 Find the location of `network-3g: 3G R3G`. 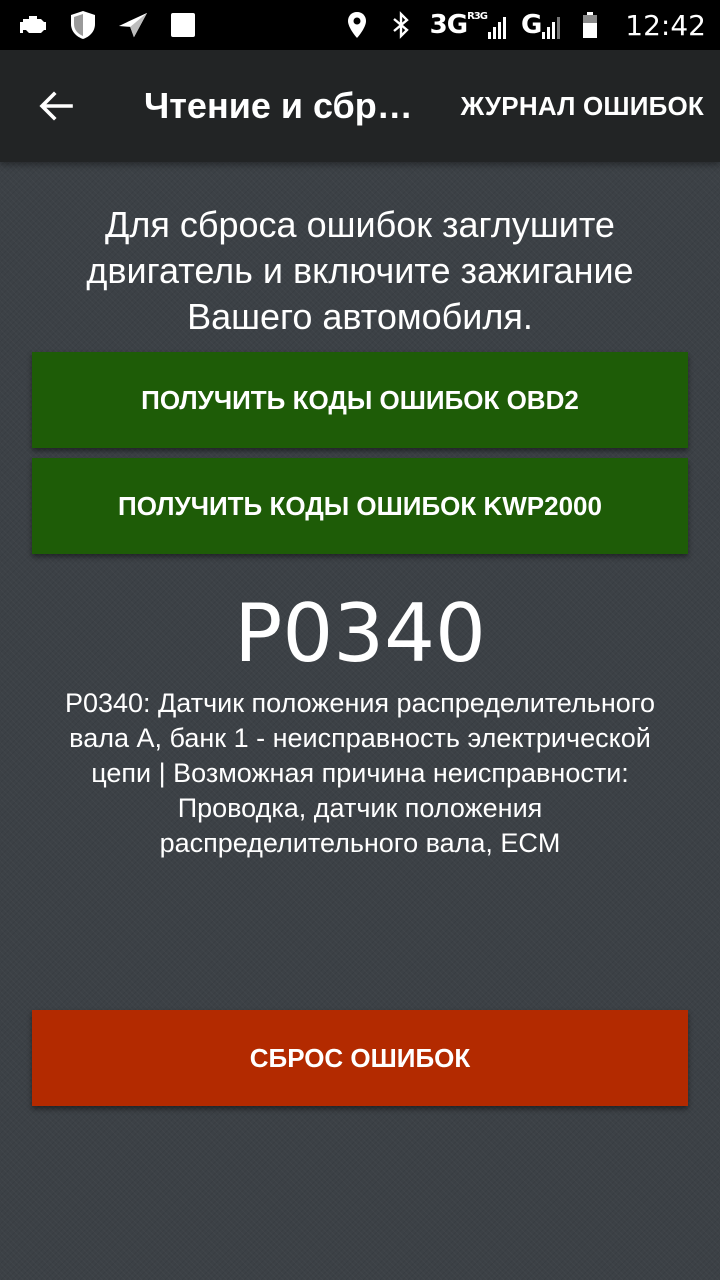

network-3g: 3G R3G is located at coordinates (468, 25).